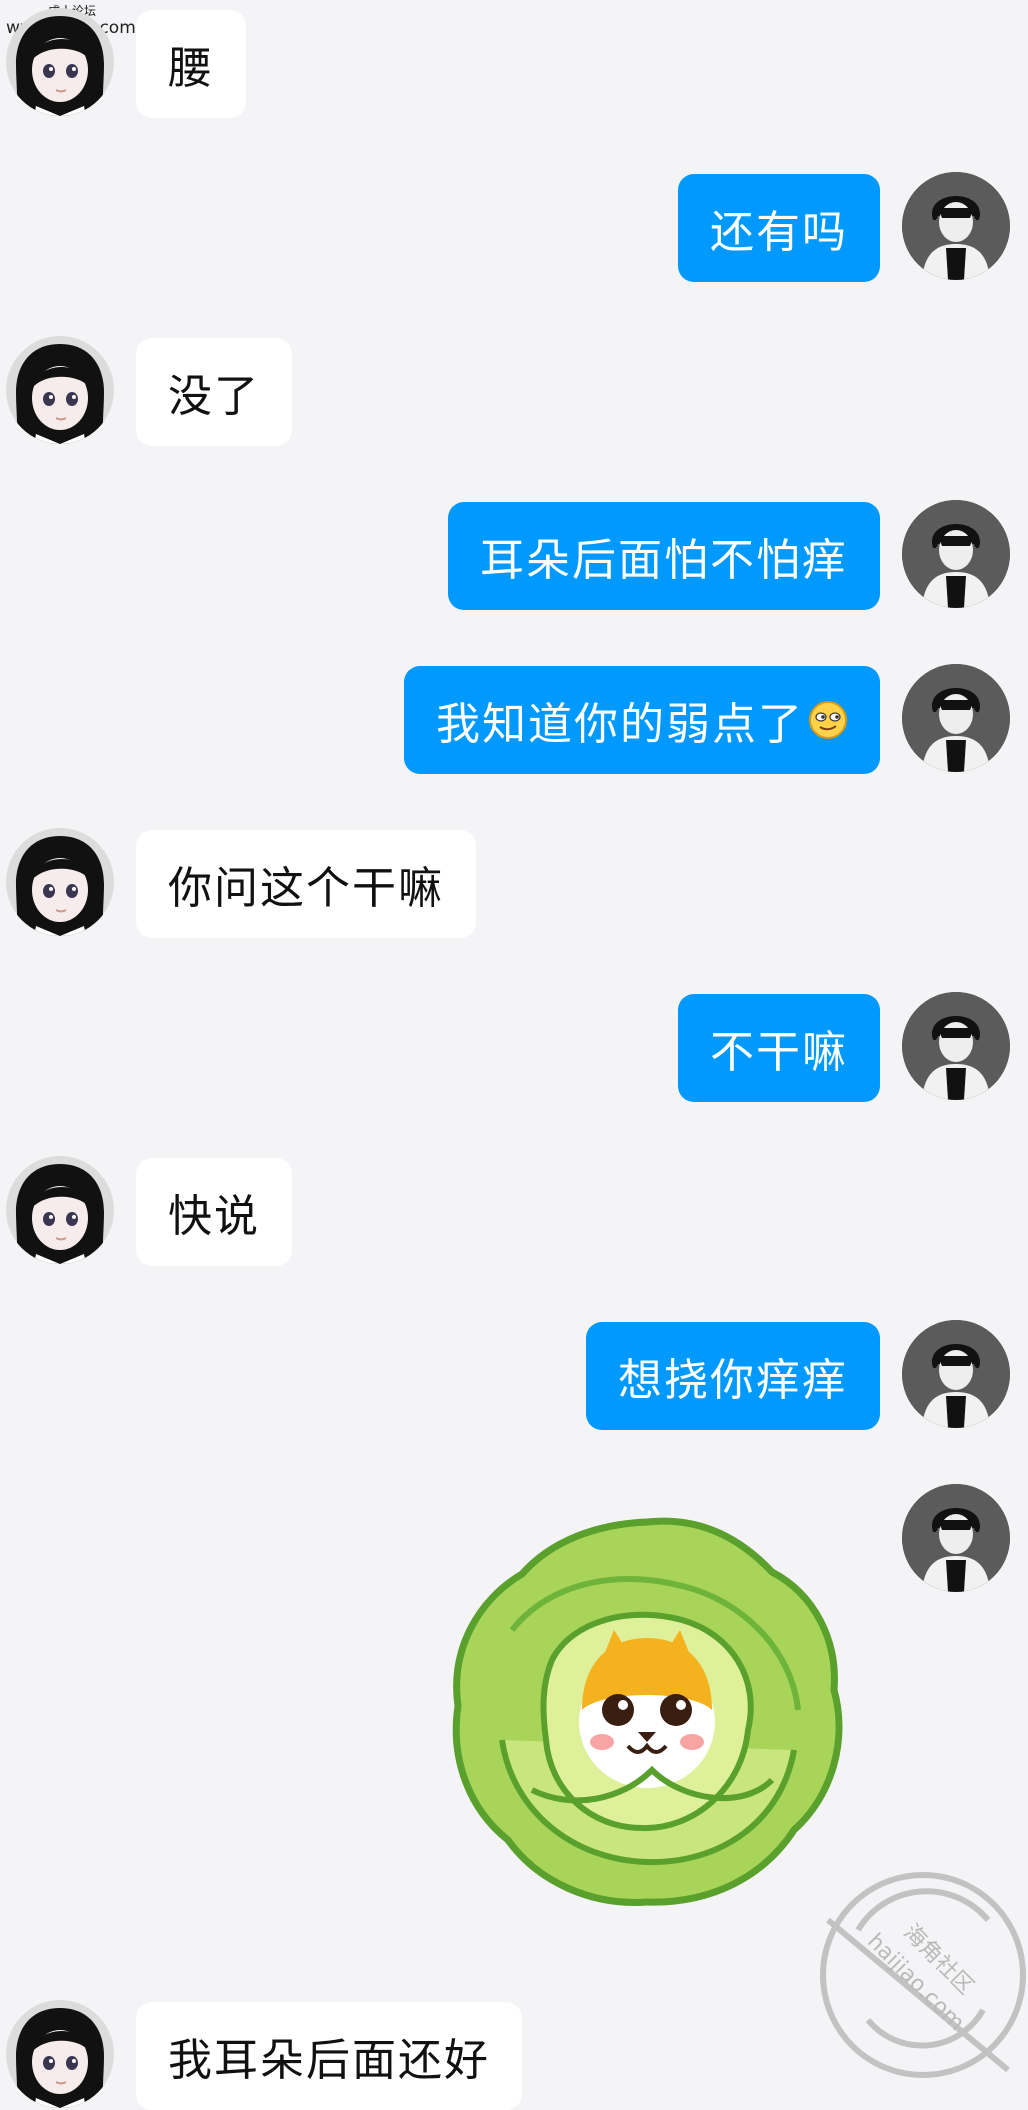 The height and width of the screenshot is (2110, 1028). I want to click on incoming-message-bubble: 我耳朵后面还好, so click(329, 2056).